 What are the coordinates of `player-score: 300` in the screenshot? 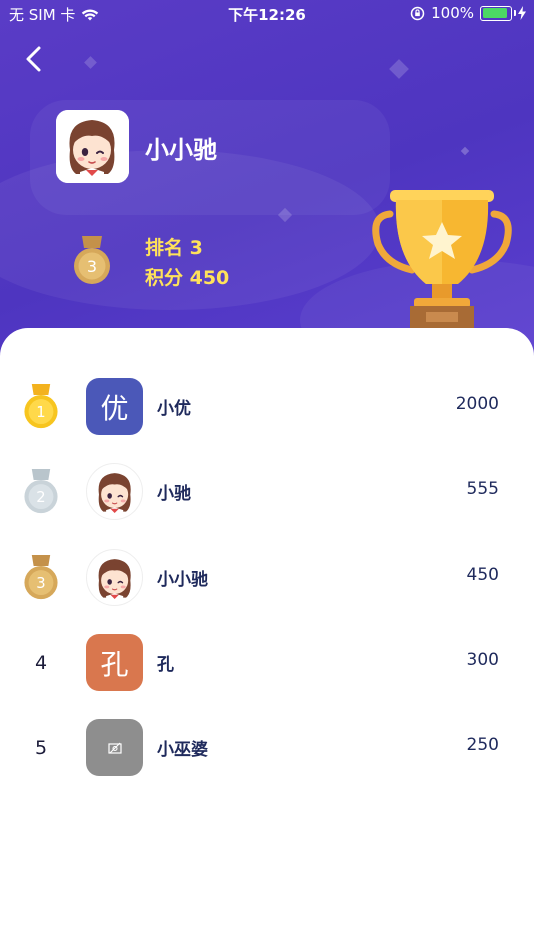 It's located at (482, 660).